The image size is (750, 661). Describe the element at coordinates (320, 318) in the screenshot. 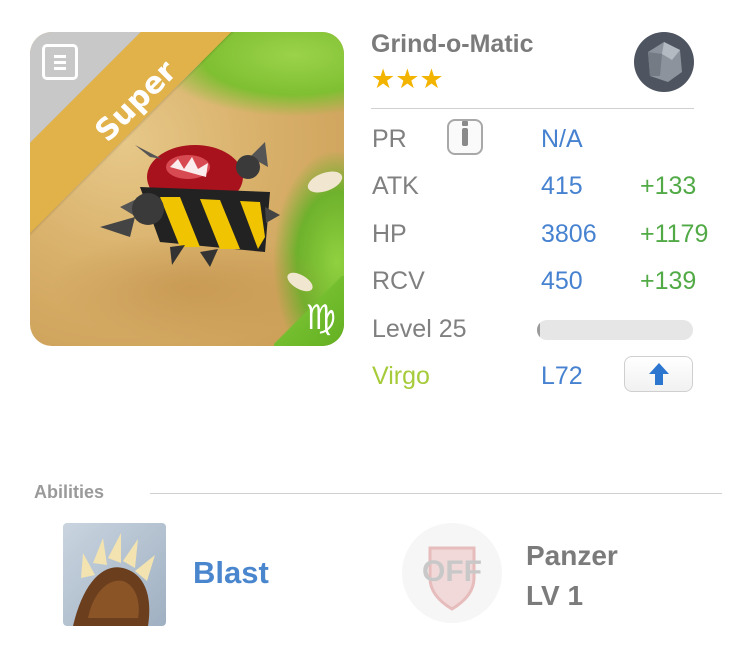

I see `virgo-icon: ♍` at that location.